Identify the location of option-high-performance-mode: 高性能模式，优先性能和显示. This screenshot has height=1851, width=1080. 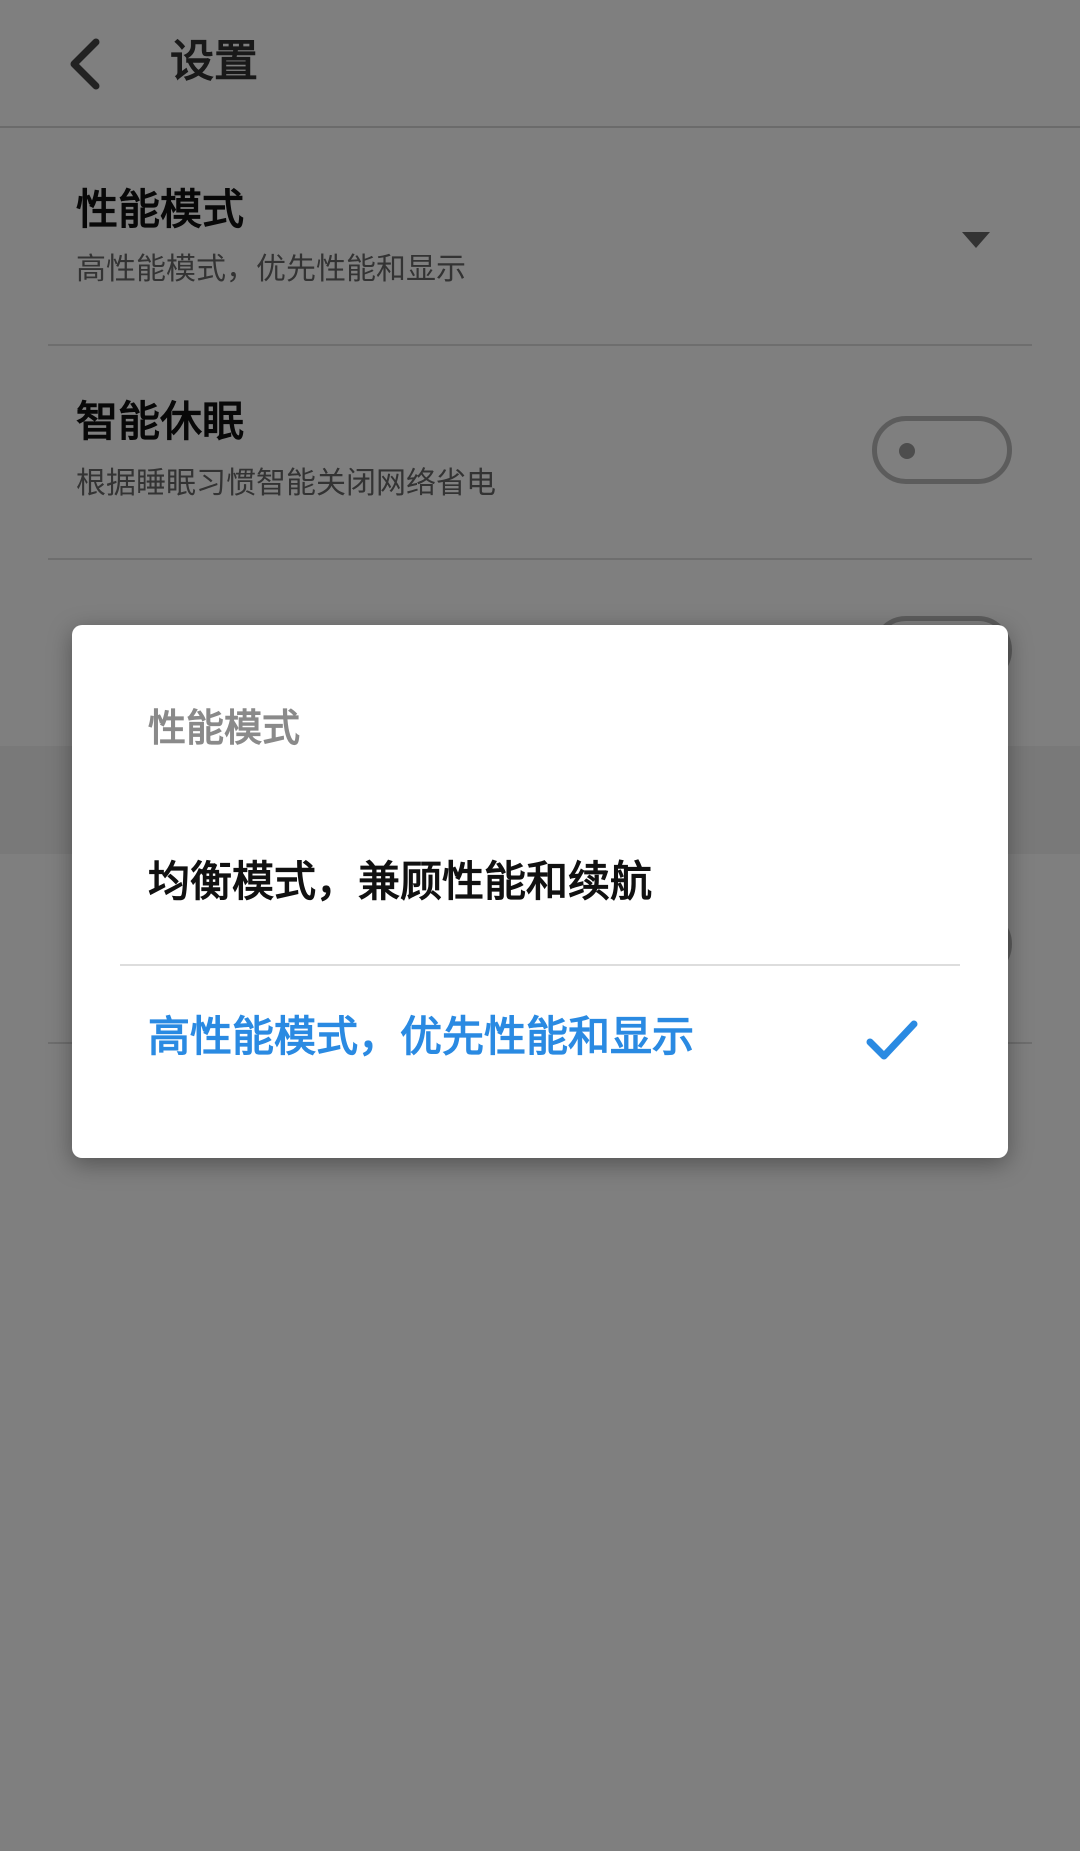
(540, 1041).